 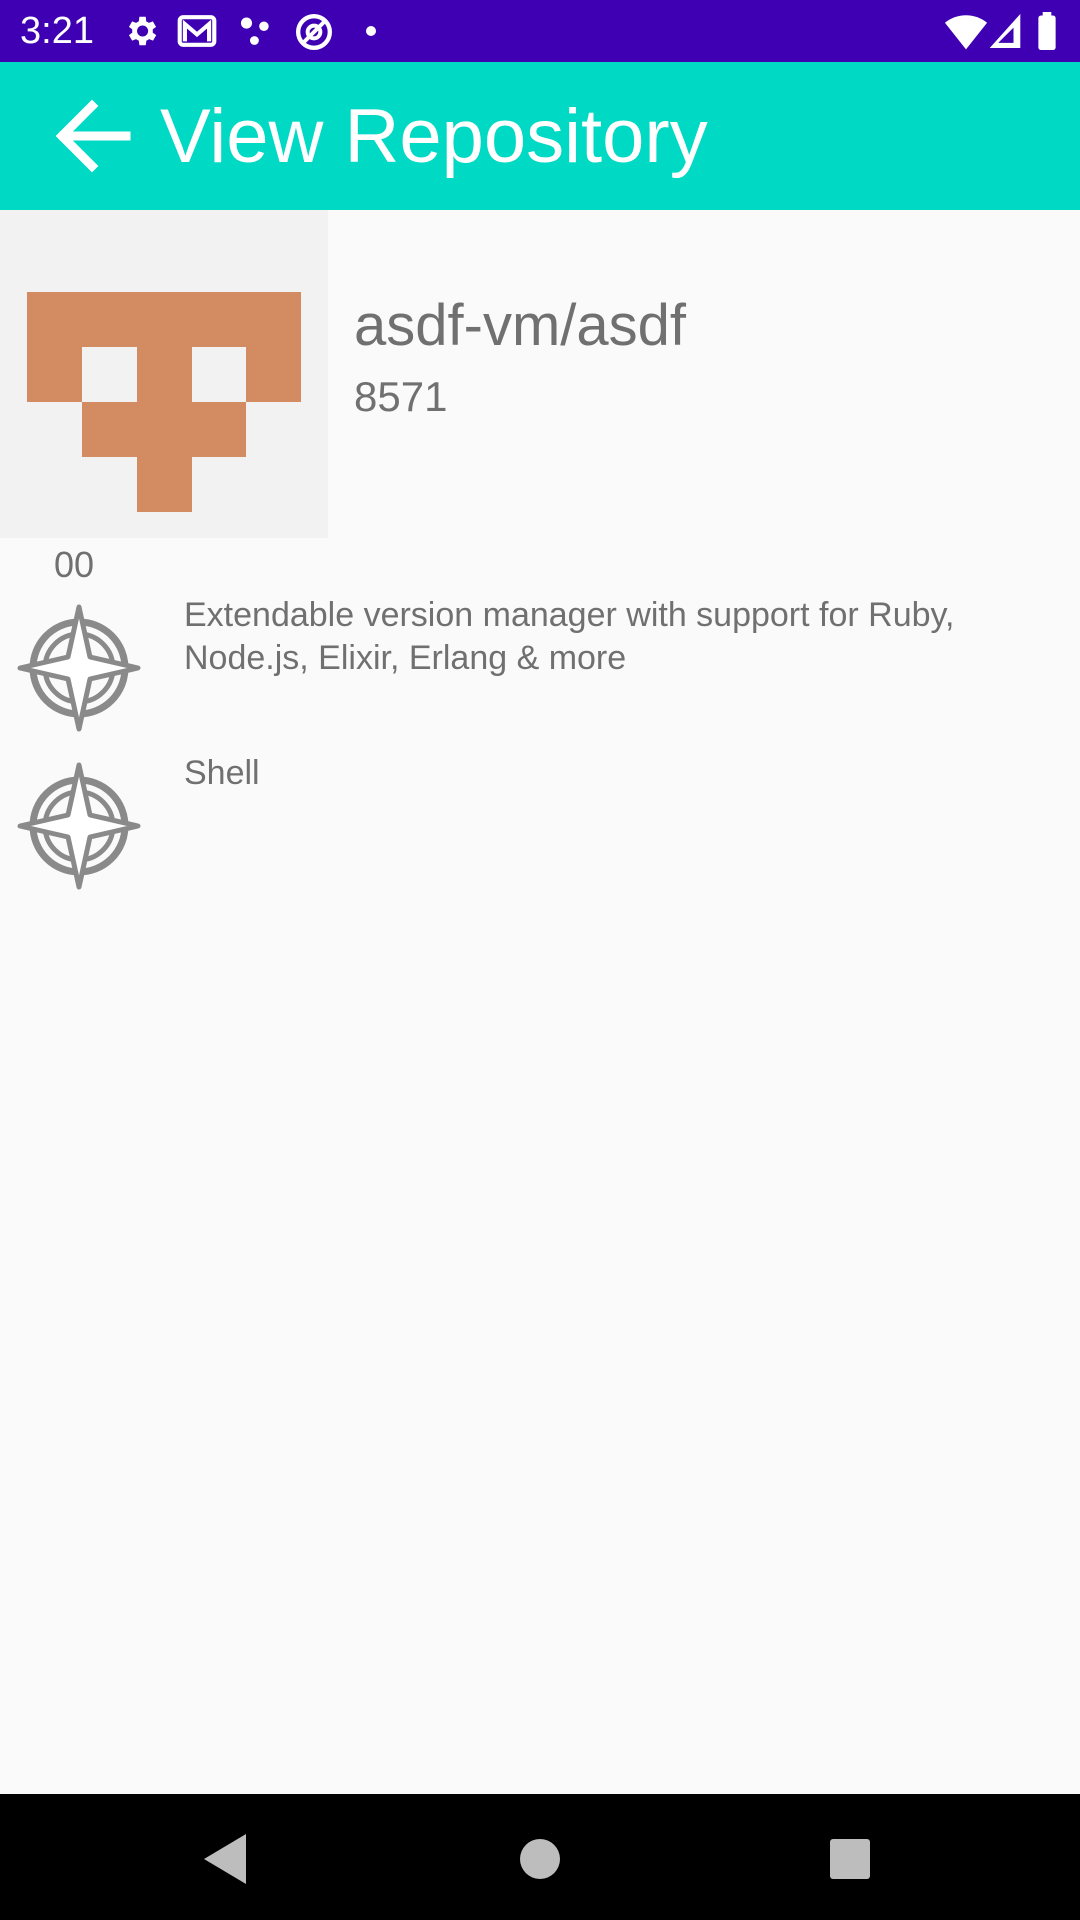 I want to click on status-bar: 3:21, so click(x=540, y=31).